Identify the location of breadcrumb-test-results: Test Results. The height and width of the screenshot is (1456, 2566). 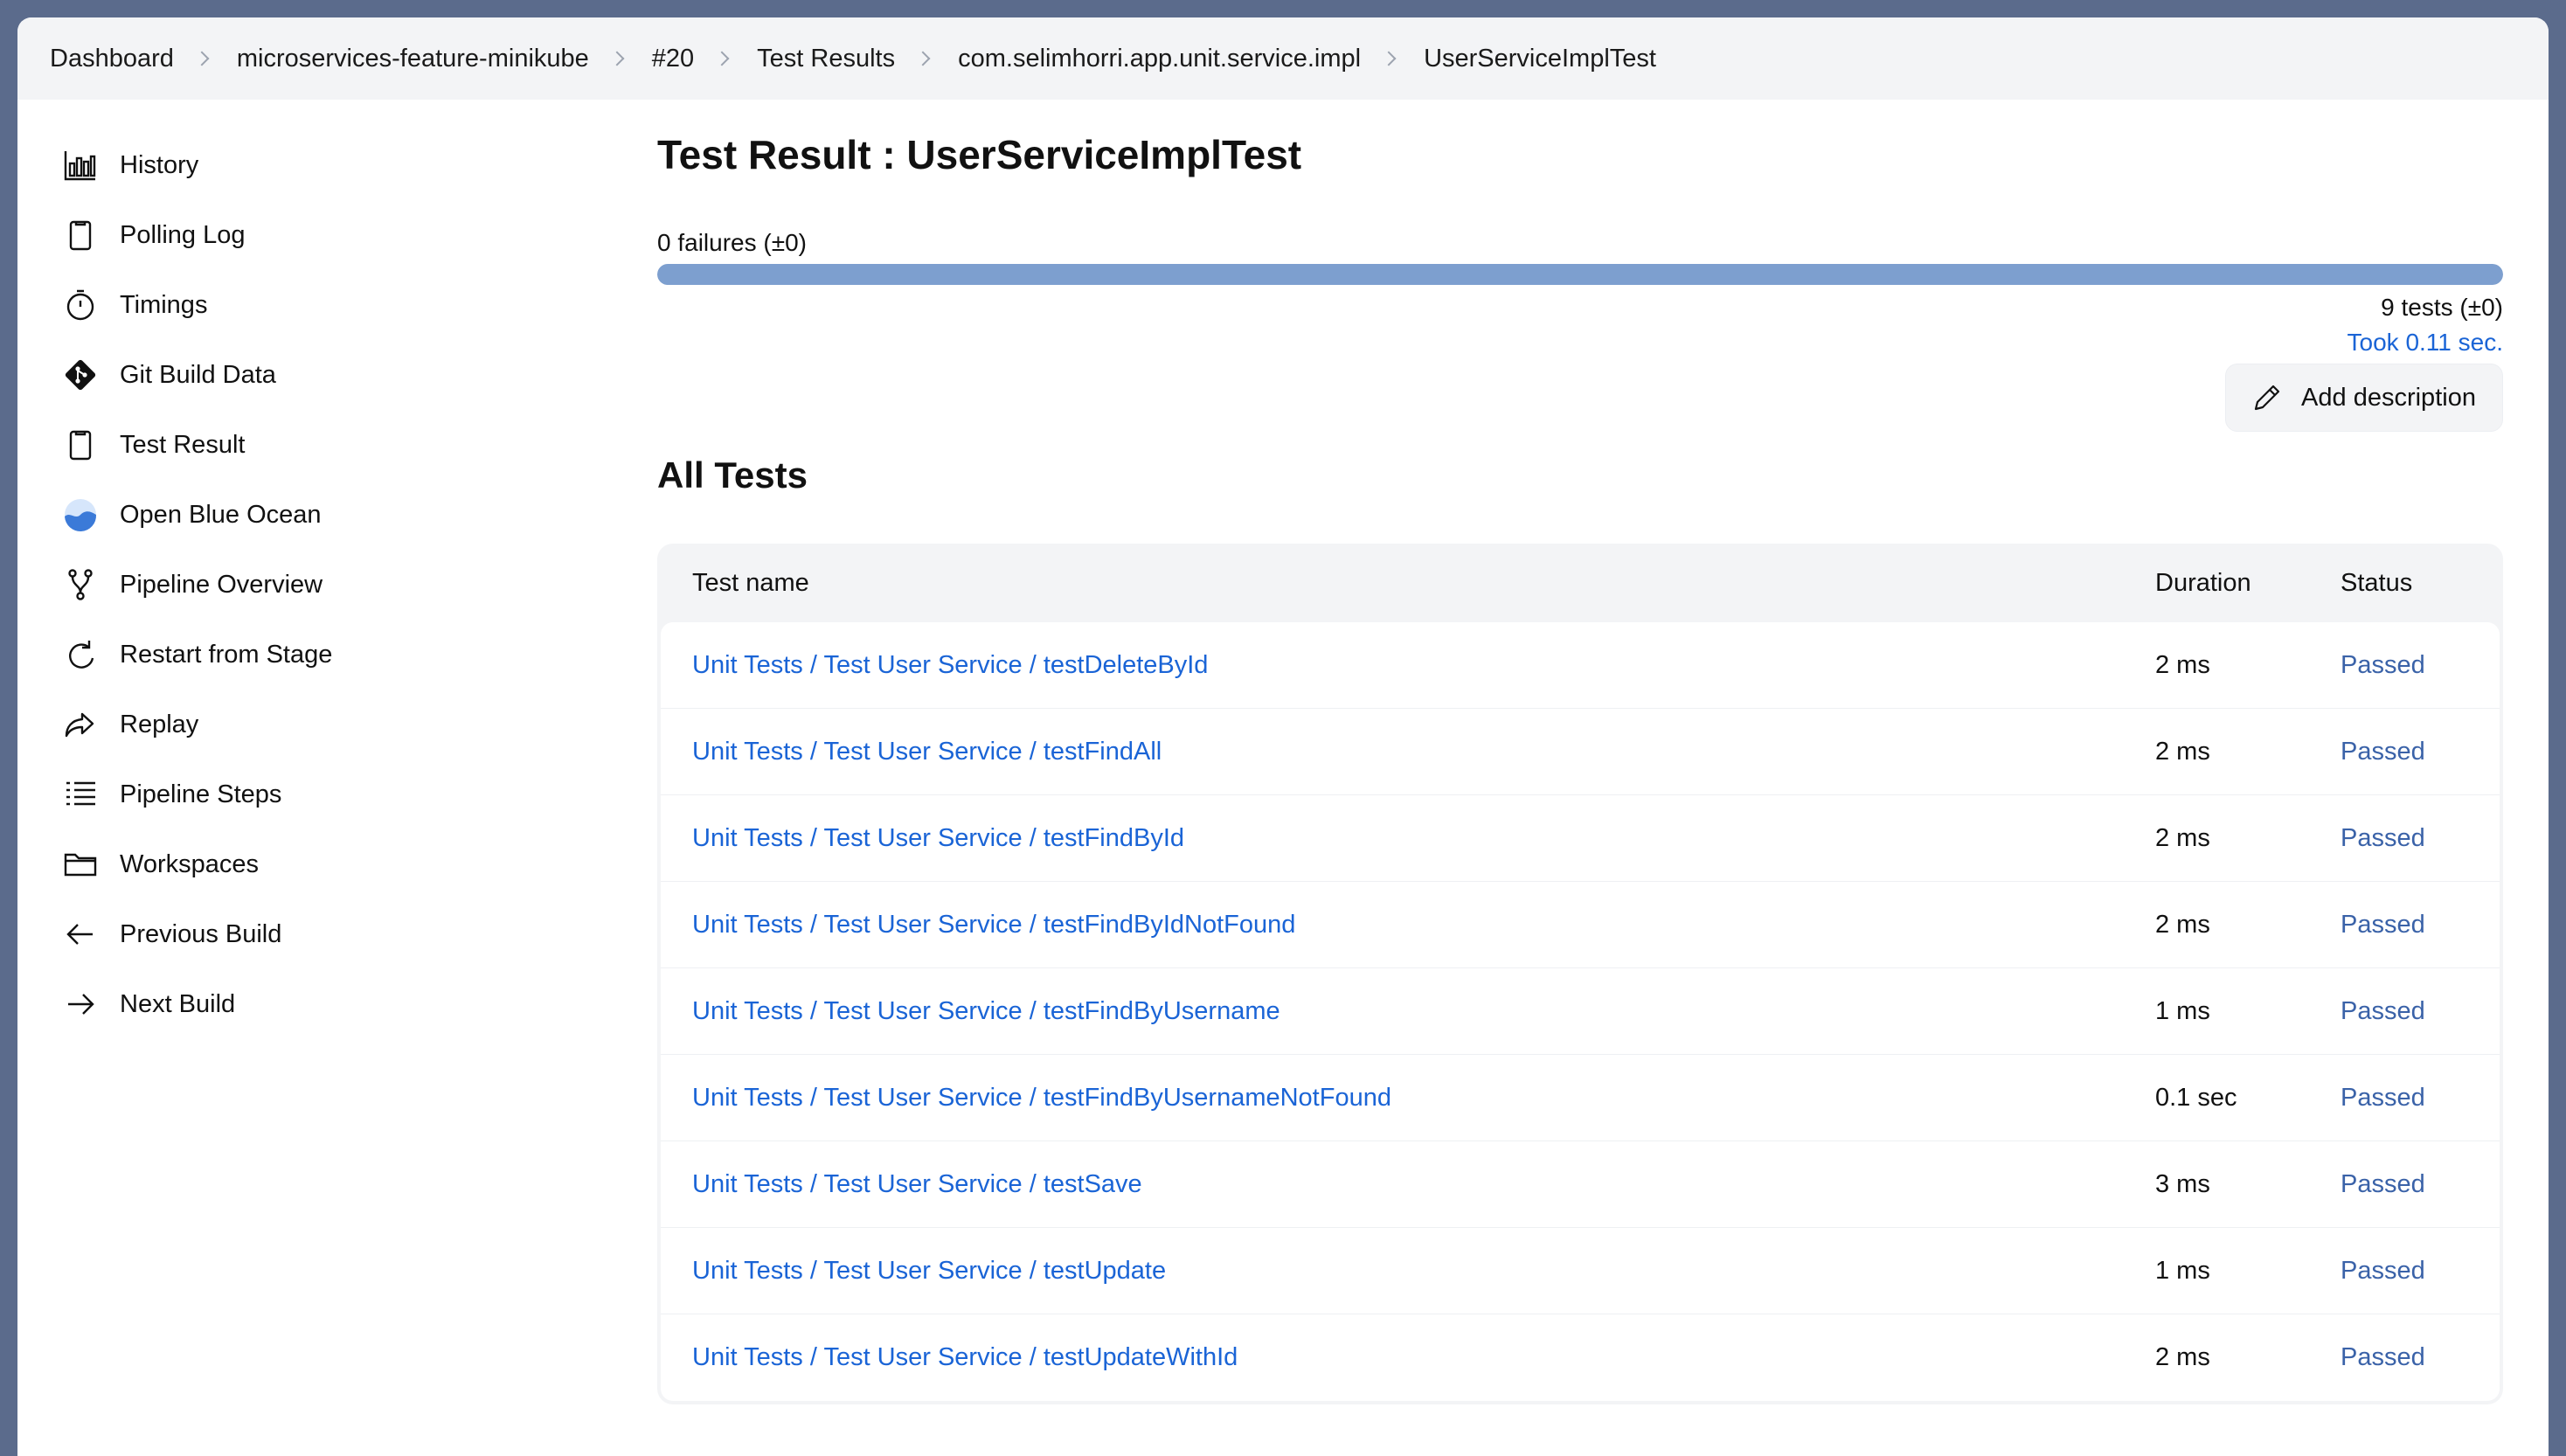
(826, 59).